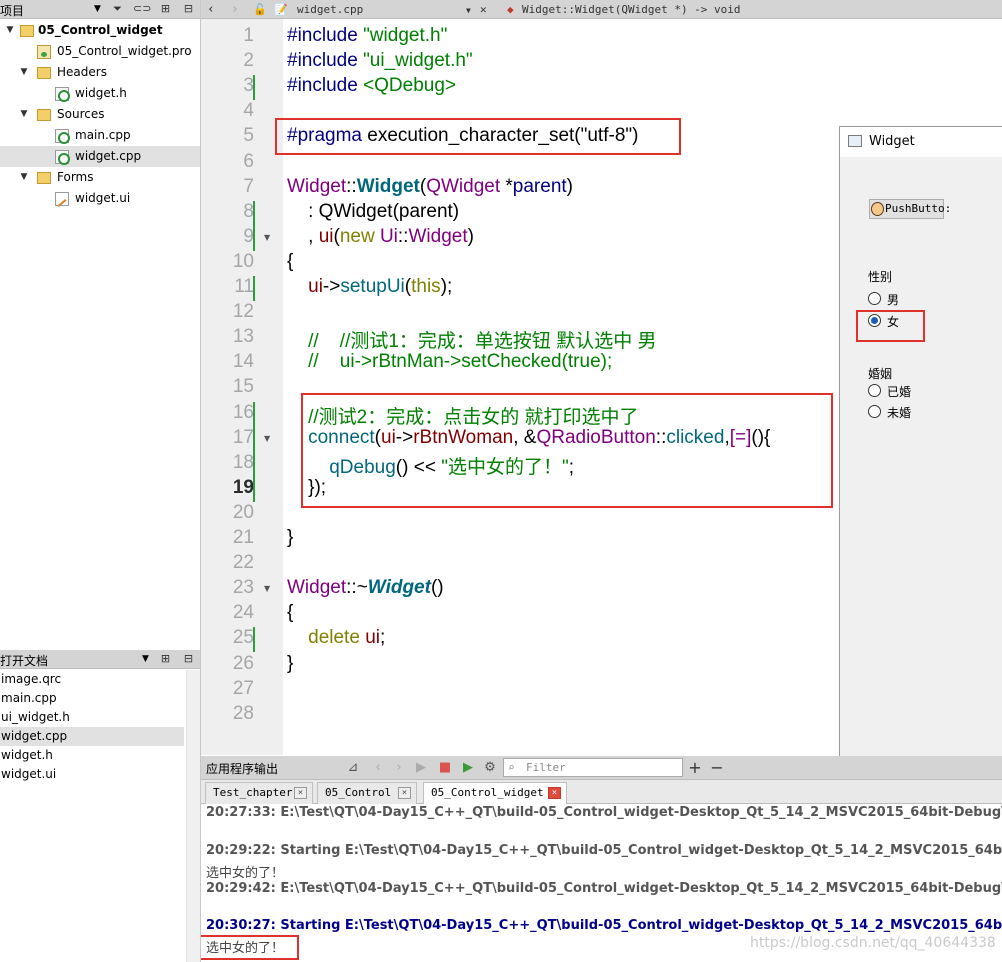 Image resolution: width=1002 pixels, height=962 pixels. What do you see at coordinates (281, 9) in the screenshot?
I see `file-icon: 📝` at bounding box center [281, 9].